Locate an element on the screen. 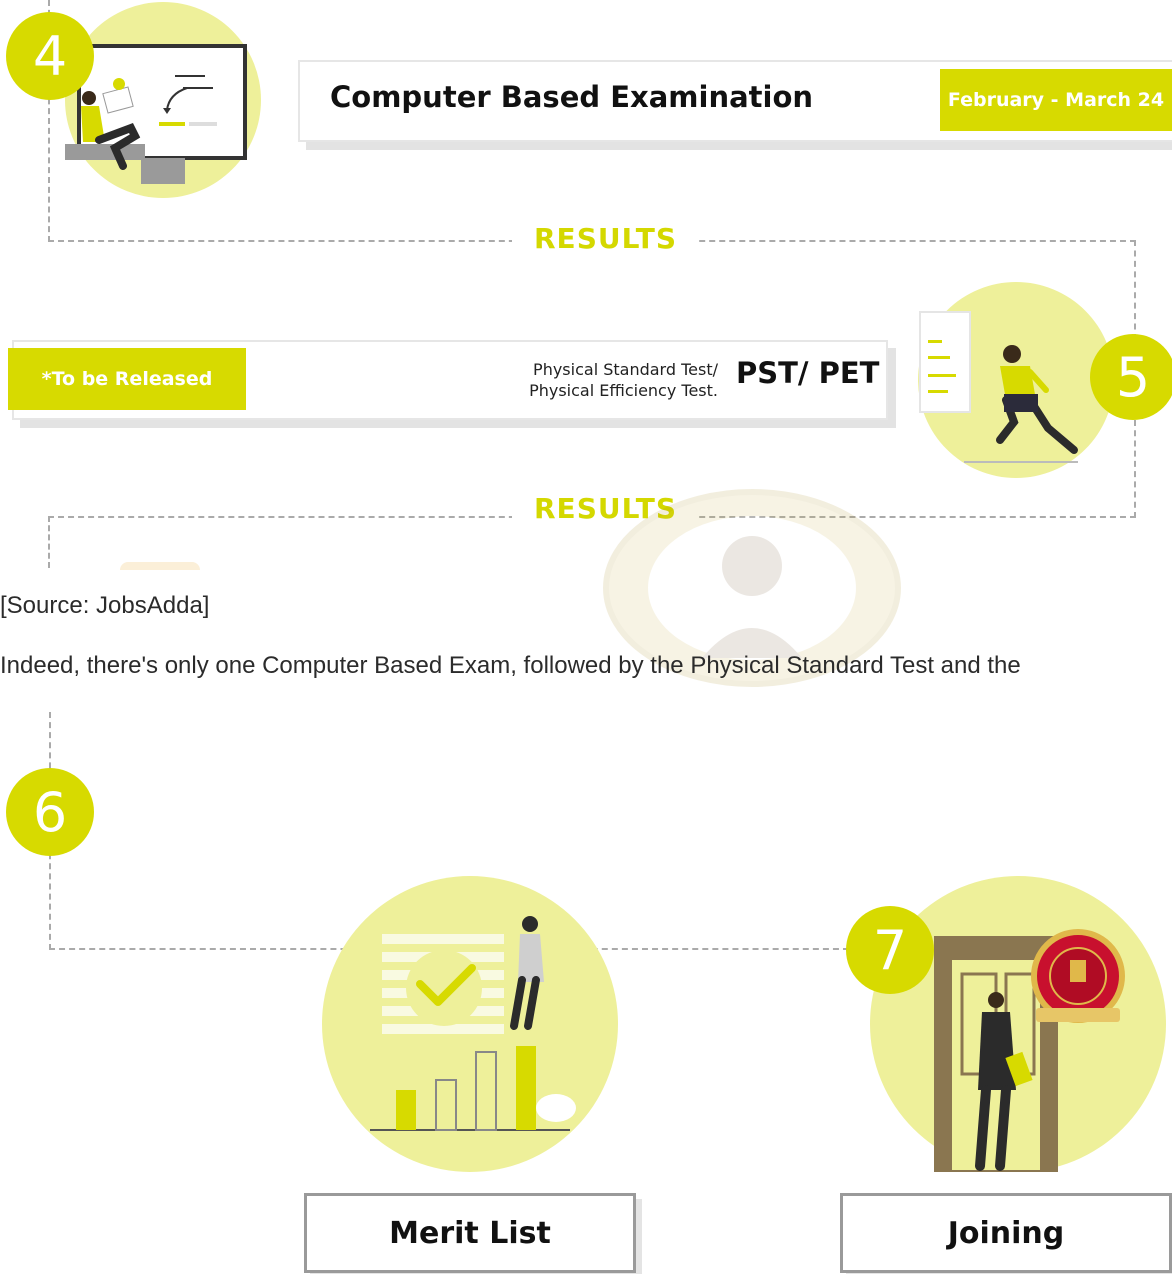 This screenshot has width=1172, height=1274. pst-pet-title: PST/ PET is located at coordinates (808, 373).